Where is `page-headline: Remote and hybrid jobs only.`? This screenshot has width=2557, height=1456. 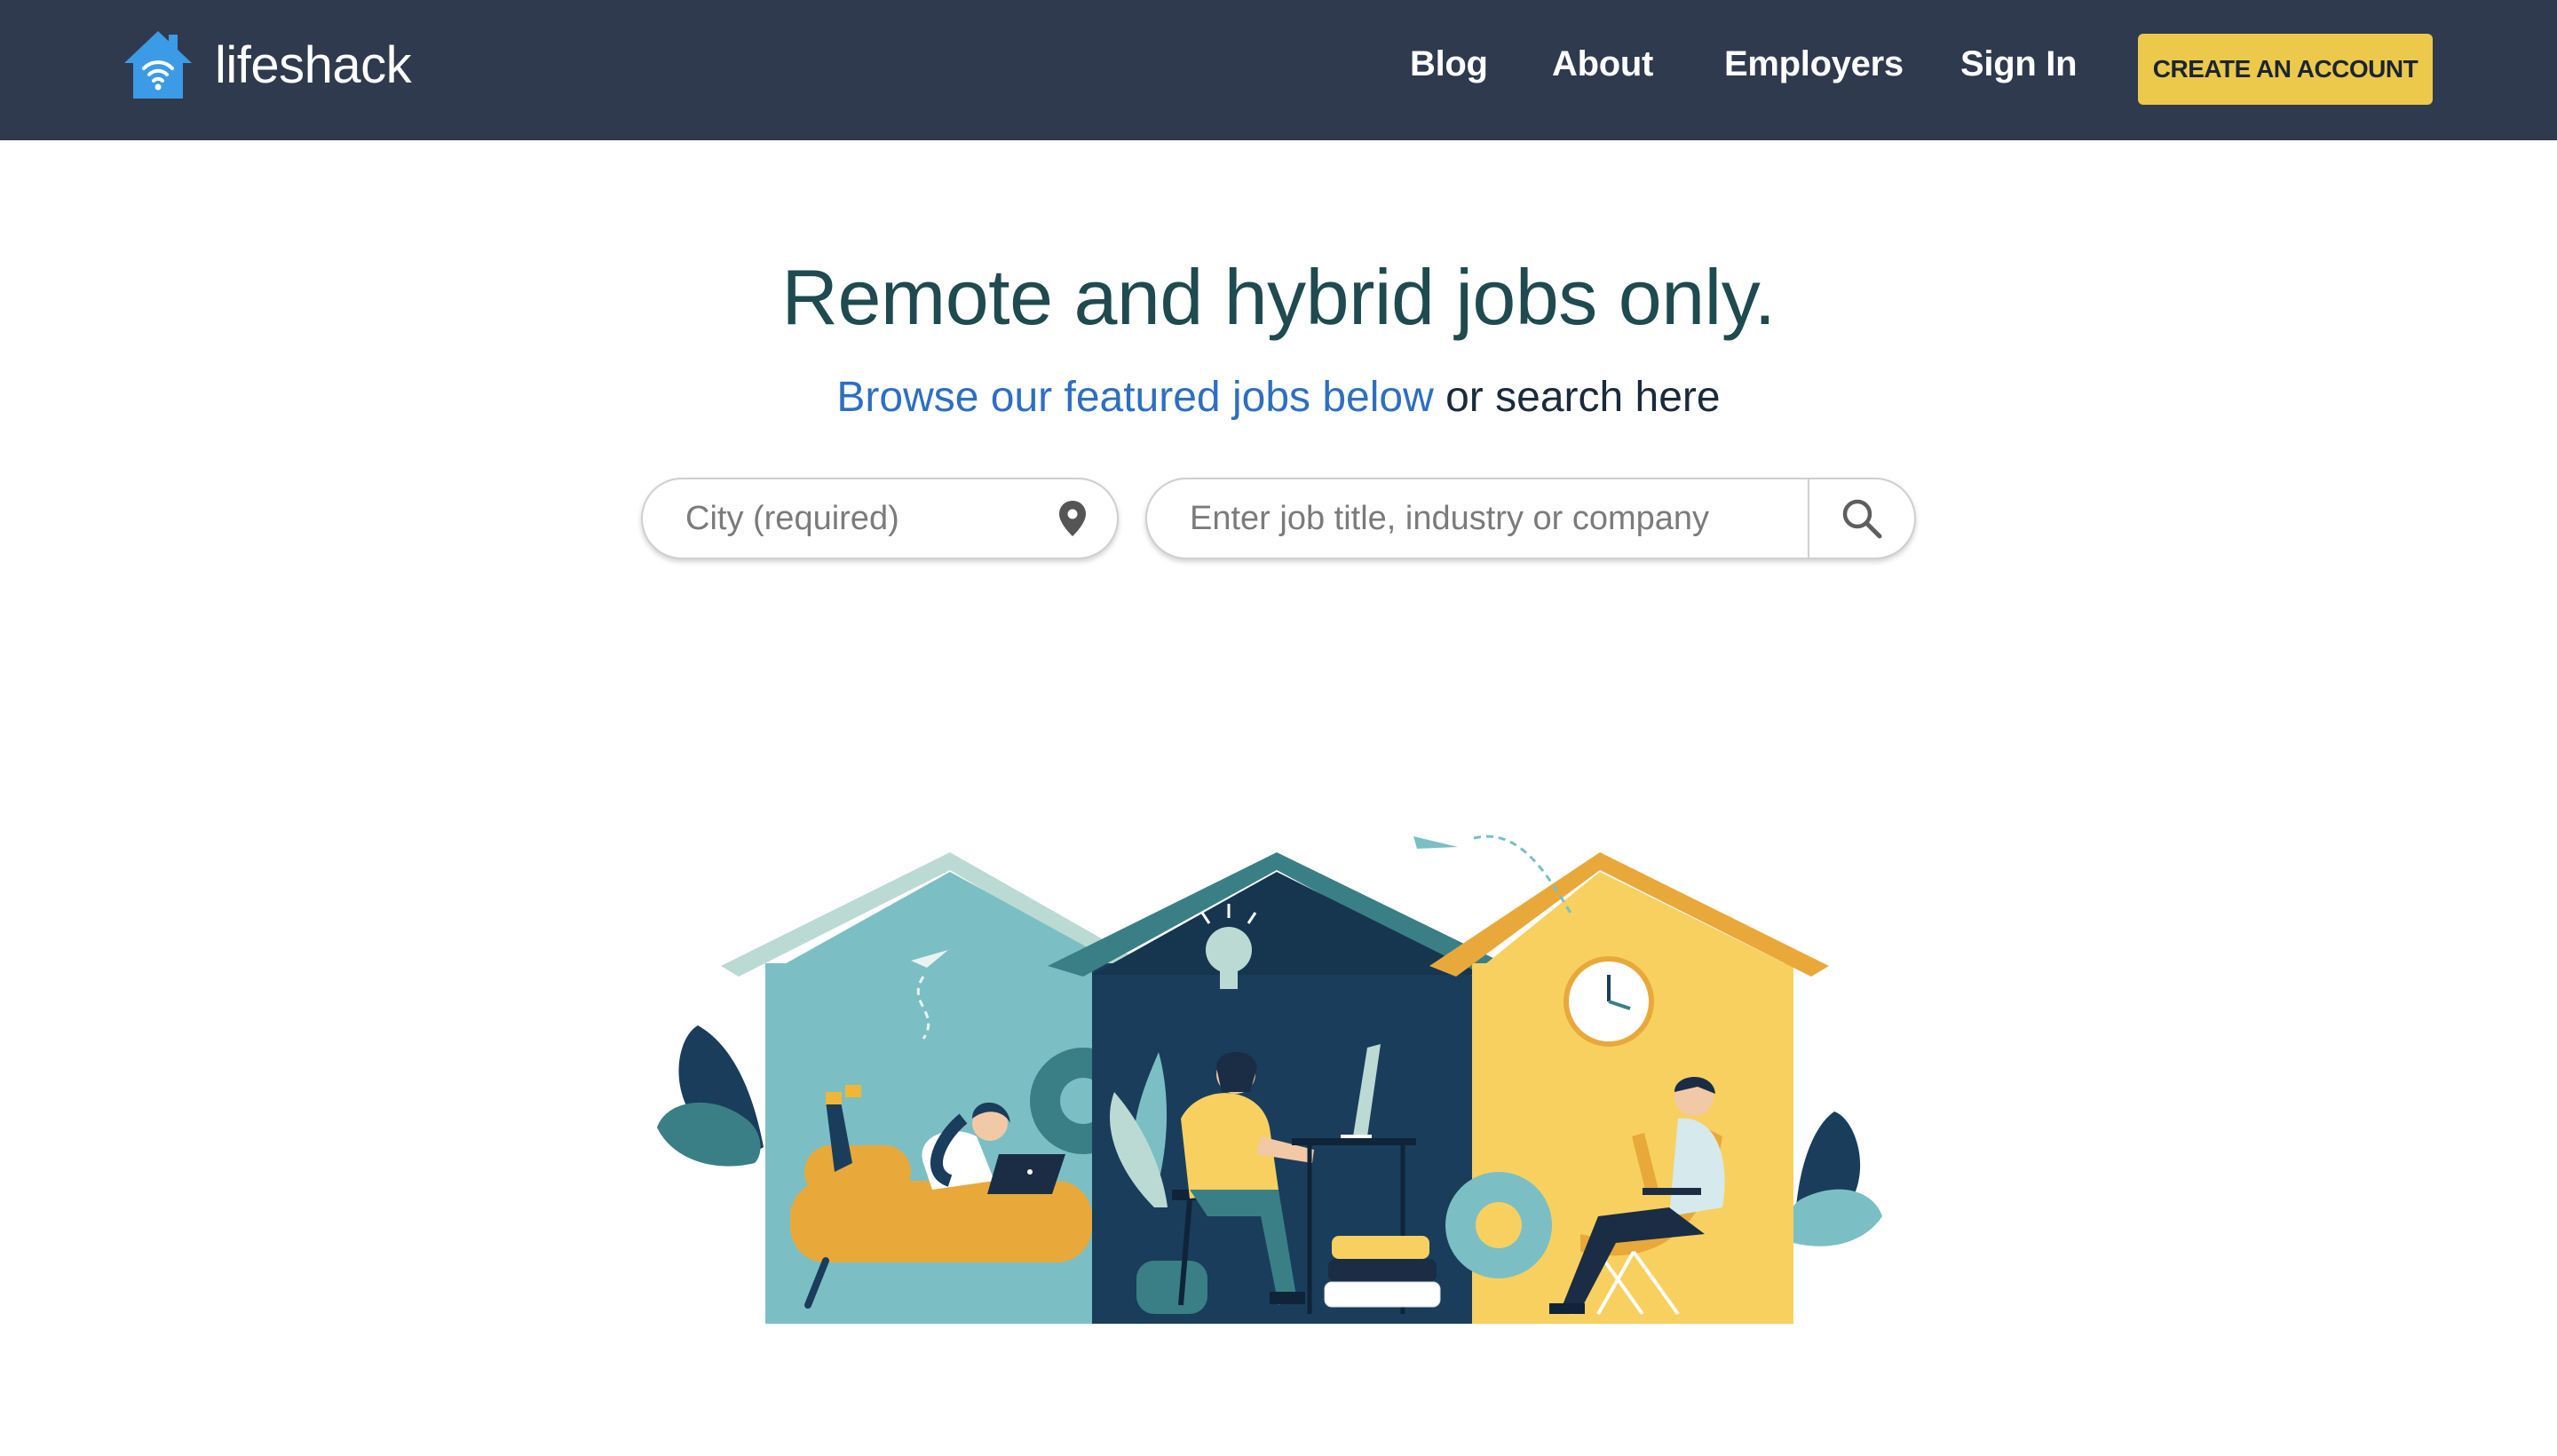 page-headline: Remote and hybrid jobs only. is located at coordinates (1278, 297).